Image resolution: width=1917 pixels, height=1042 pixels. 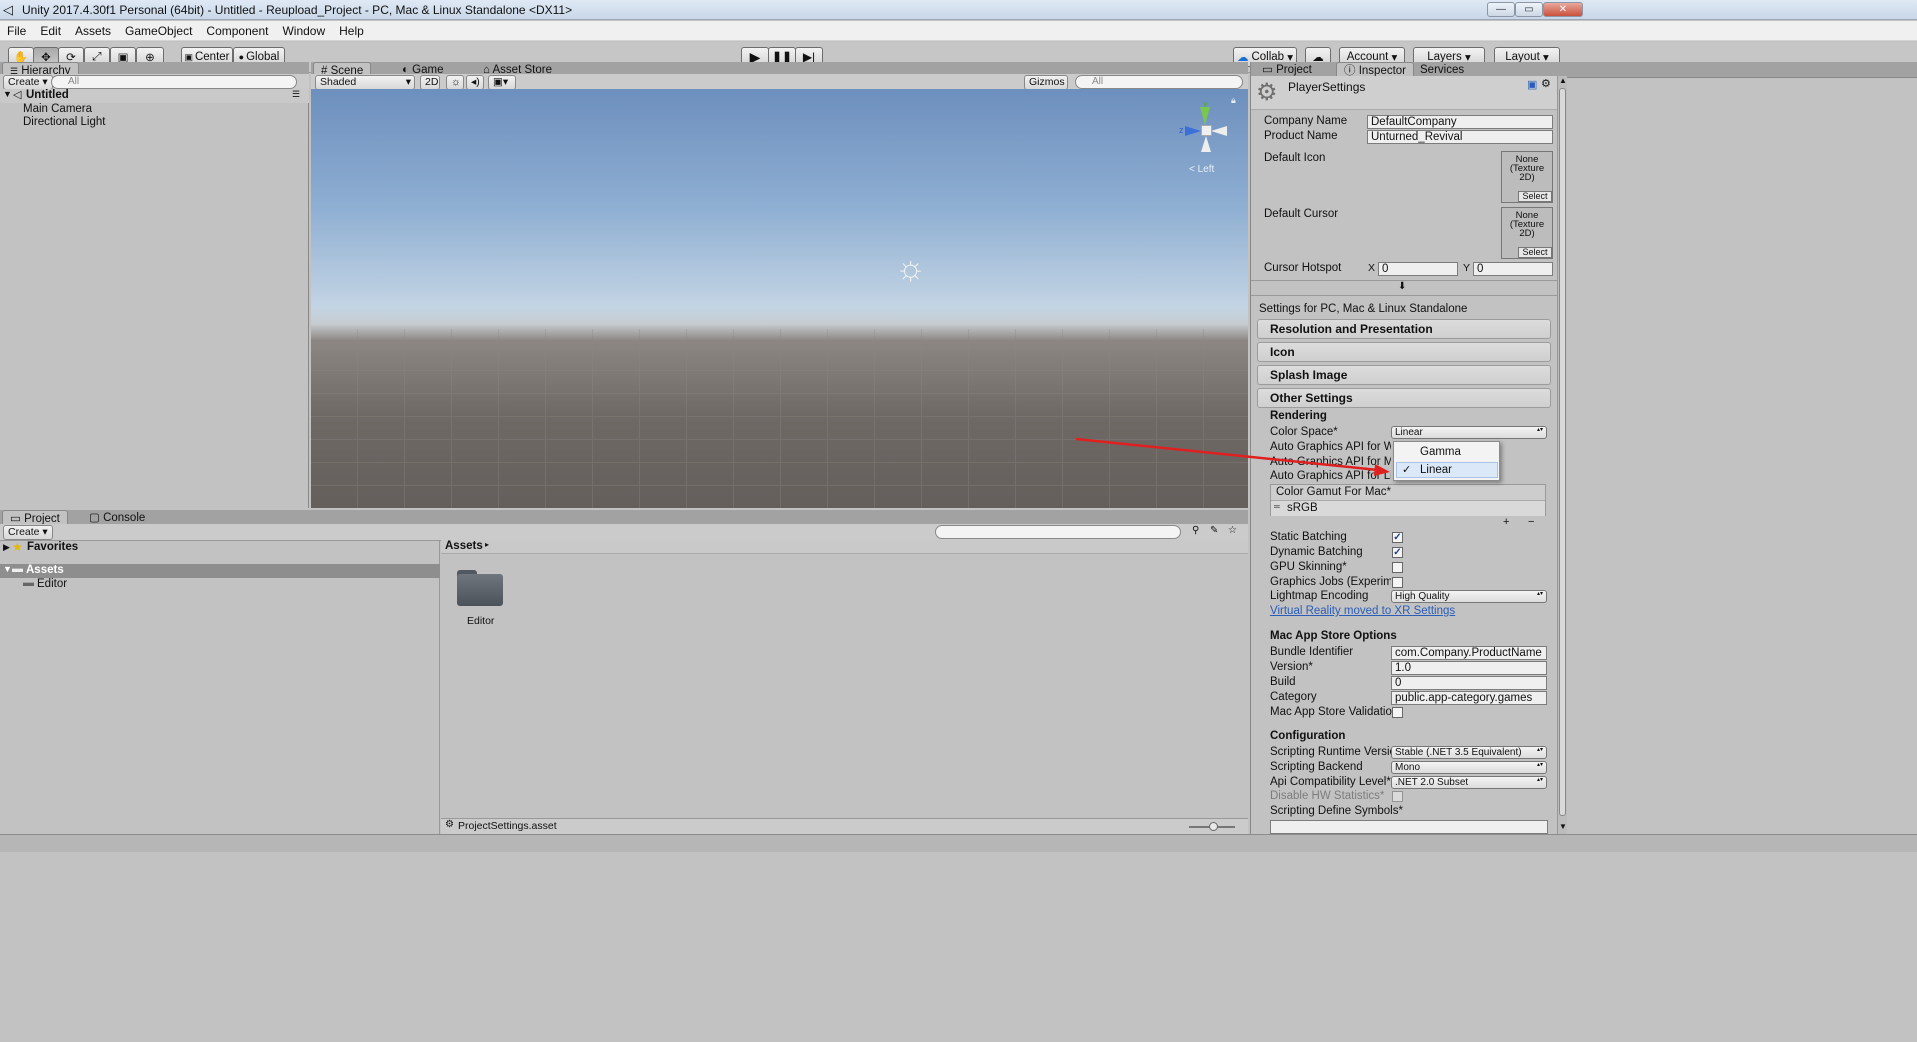 What do you see at coordinates (1214, 530) in the screenshot?
I see `filter-label-icon: ✎` at bounding box center [1214, 530].